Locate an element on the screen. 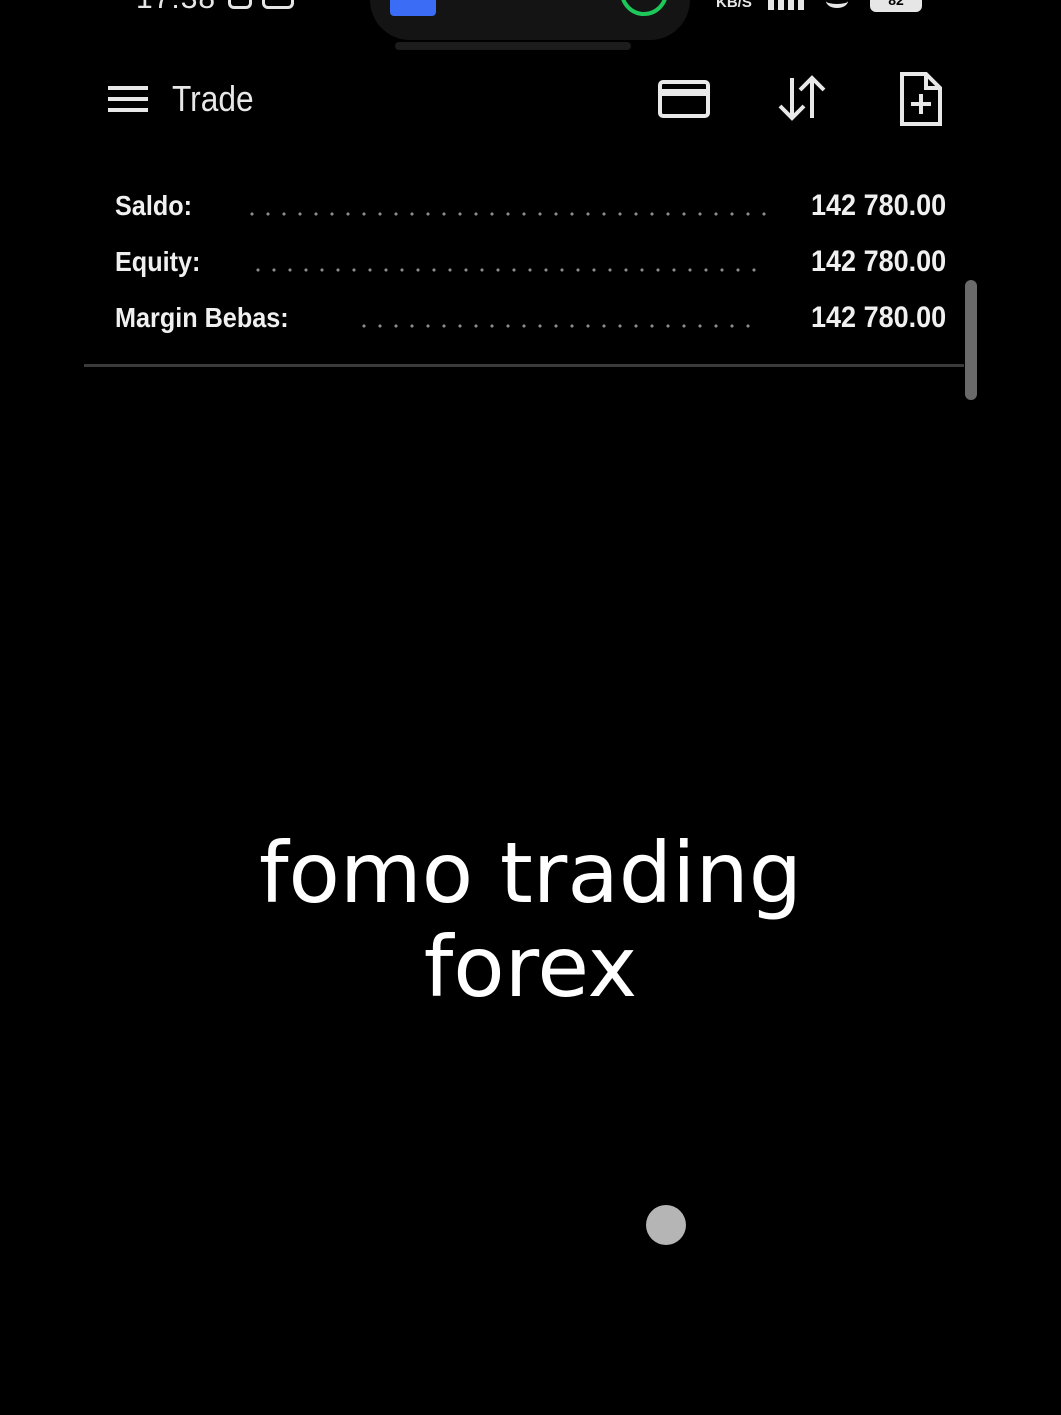  equity-row: Equity: 142 780.00 is located at coordinates (524, 262).